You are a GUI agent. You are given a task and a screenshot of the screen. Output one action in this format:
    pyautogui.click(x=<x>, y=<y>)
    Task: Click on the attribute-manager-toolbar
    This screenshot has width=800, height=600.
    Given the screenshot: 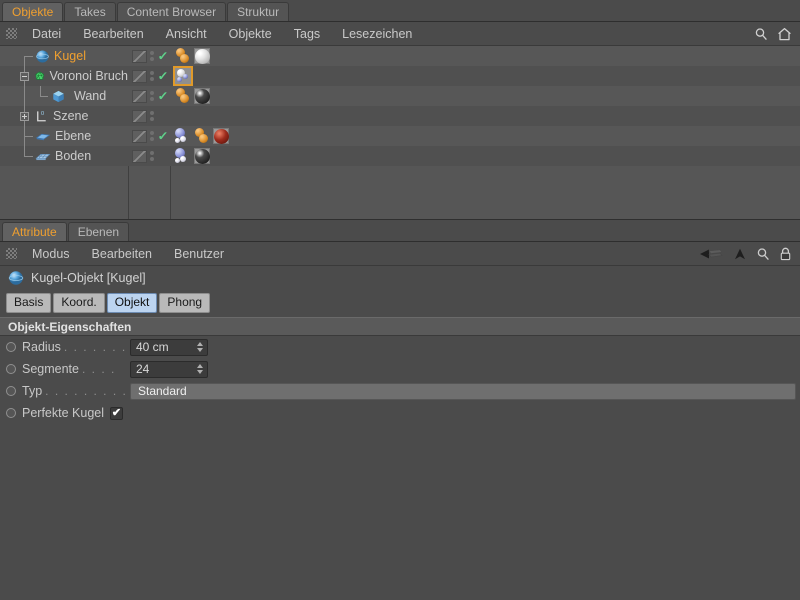 What is the action you would take?
    pyautogui.click(x=749, y=254)
    